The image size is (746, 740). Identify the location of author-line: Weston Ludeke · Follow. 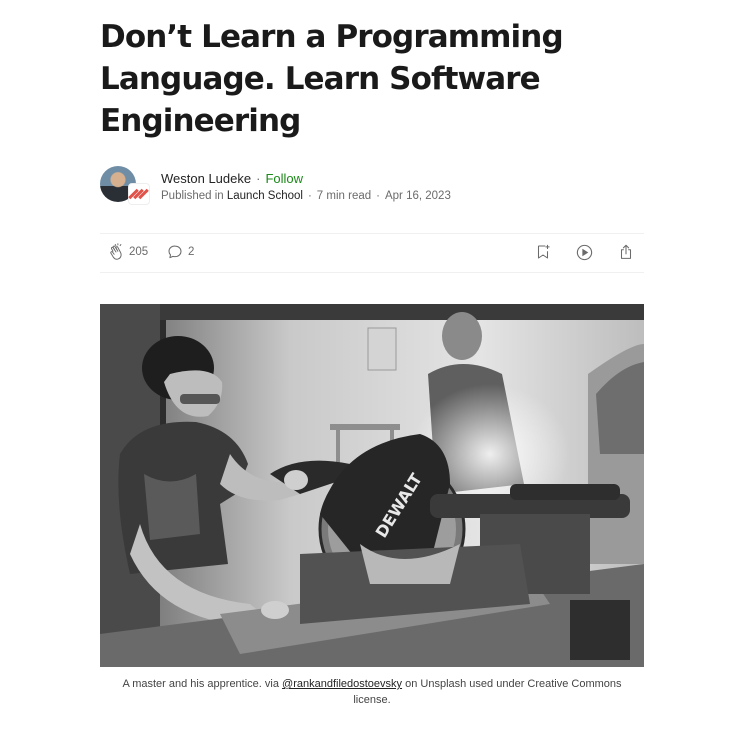
(232, 178).